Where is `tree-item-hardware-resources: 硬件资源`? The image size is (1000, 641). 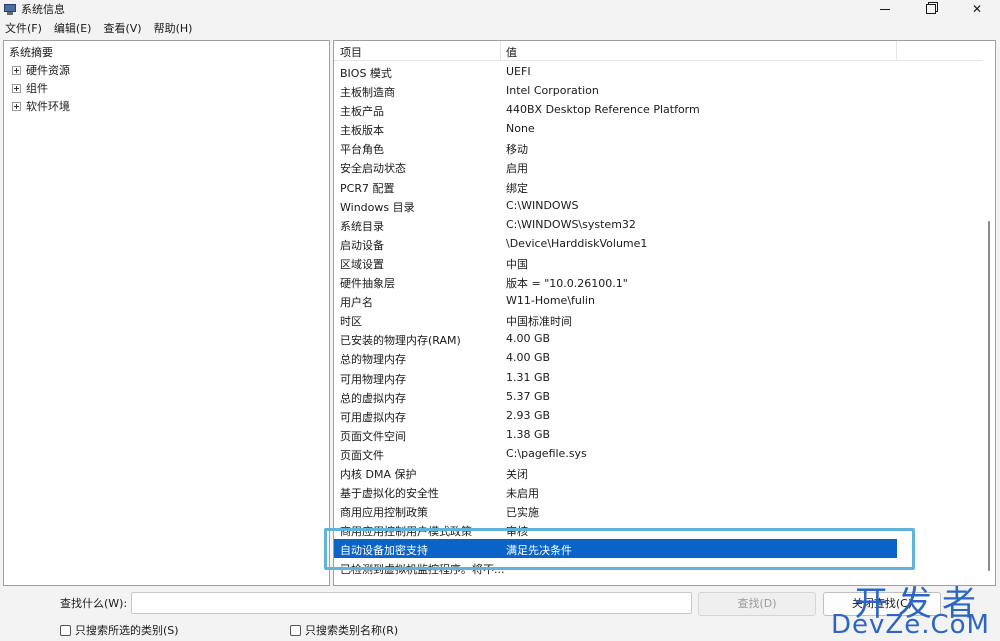
tree-item-hardware-resources: 硬件资源 is located at coordinates (41, 70).